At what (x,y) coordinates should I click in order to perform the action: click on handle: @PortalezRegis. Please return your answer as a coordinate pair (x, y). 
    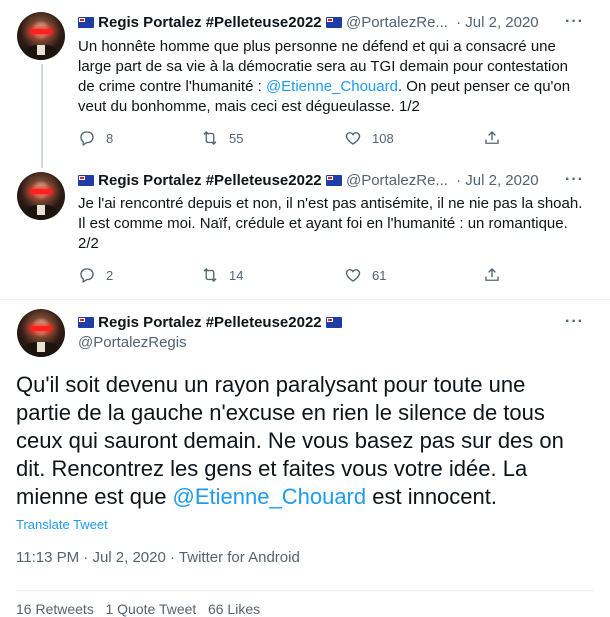
    Looking at the image, I should click on (132, 343).